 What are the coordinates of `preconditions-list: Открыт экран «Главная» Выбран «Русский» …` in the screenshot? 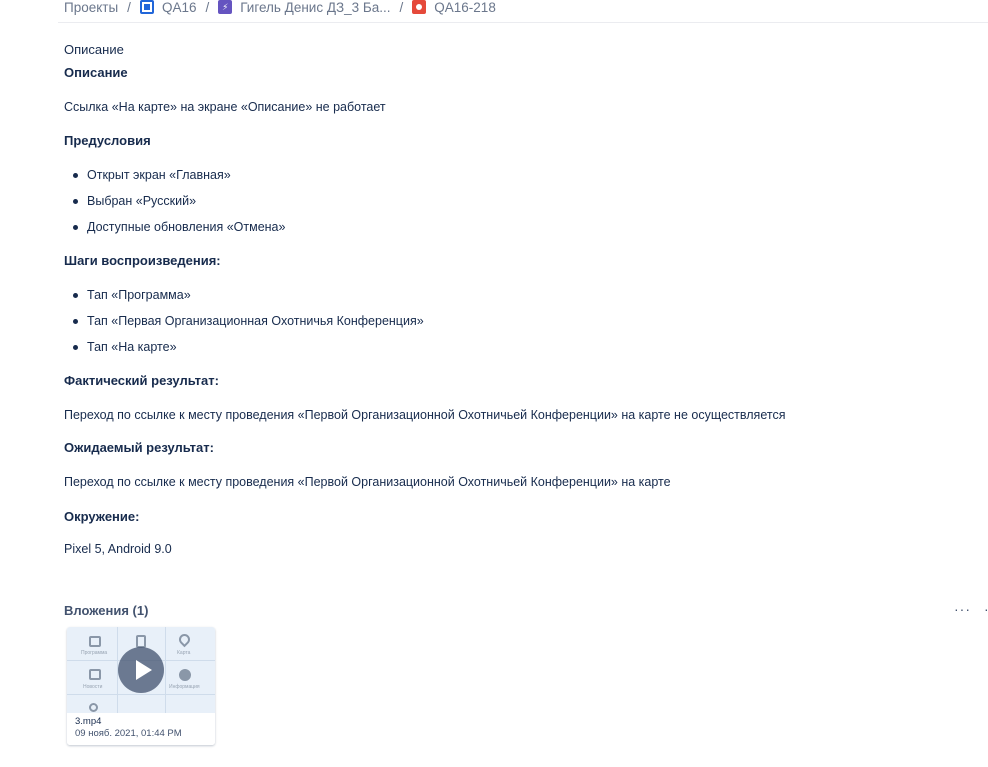 It's located at (364, 201).